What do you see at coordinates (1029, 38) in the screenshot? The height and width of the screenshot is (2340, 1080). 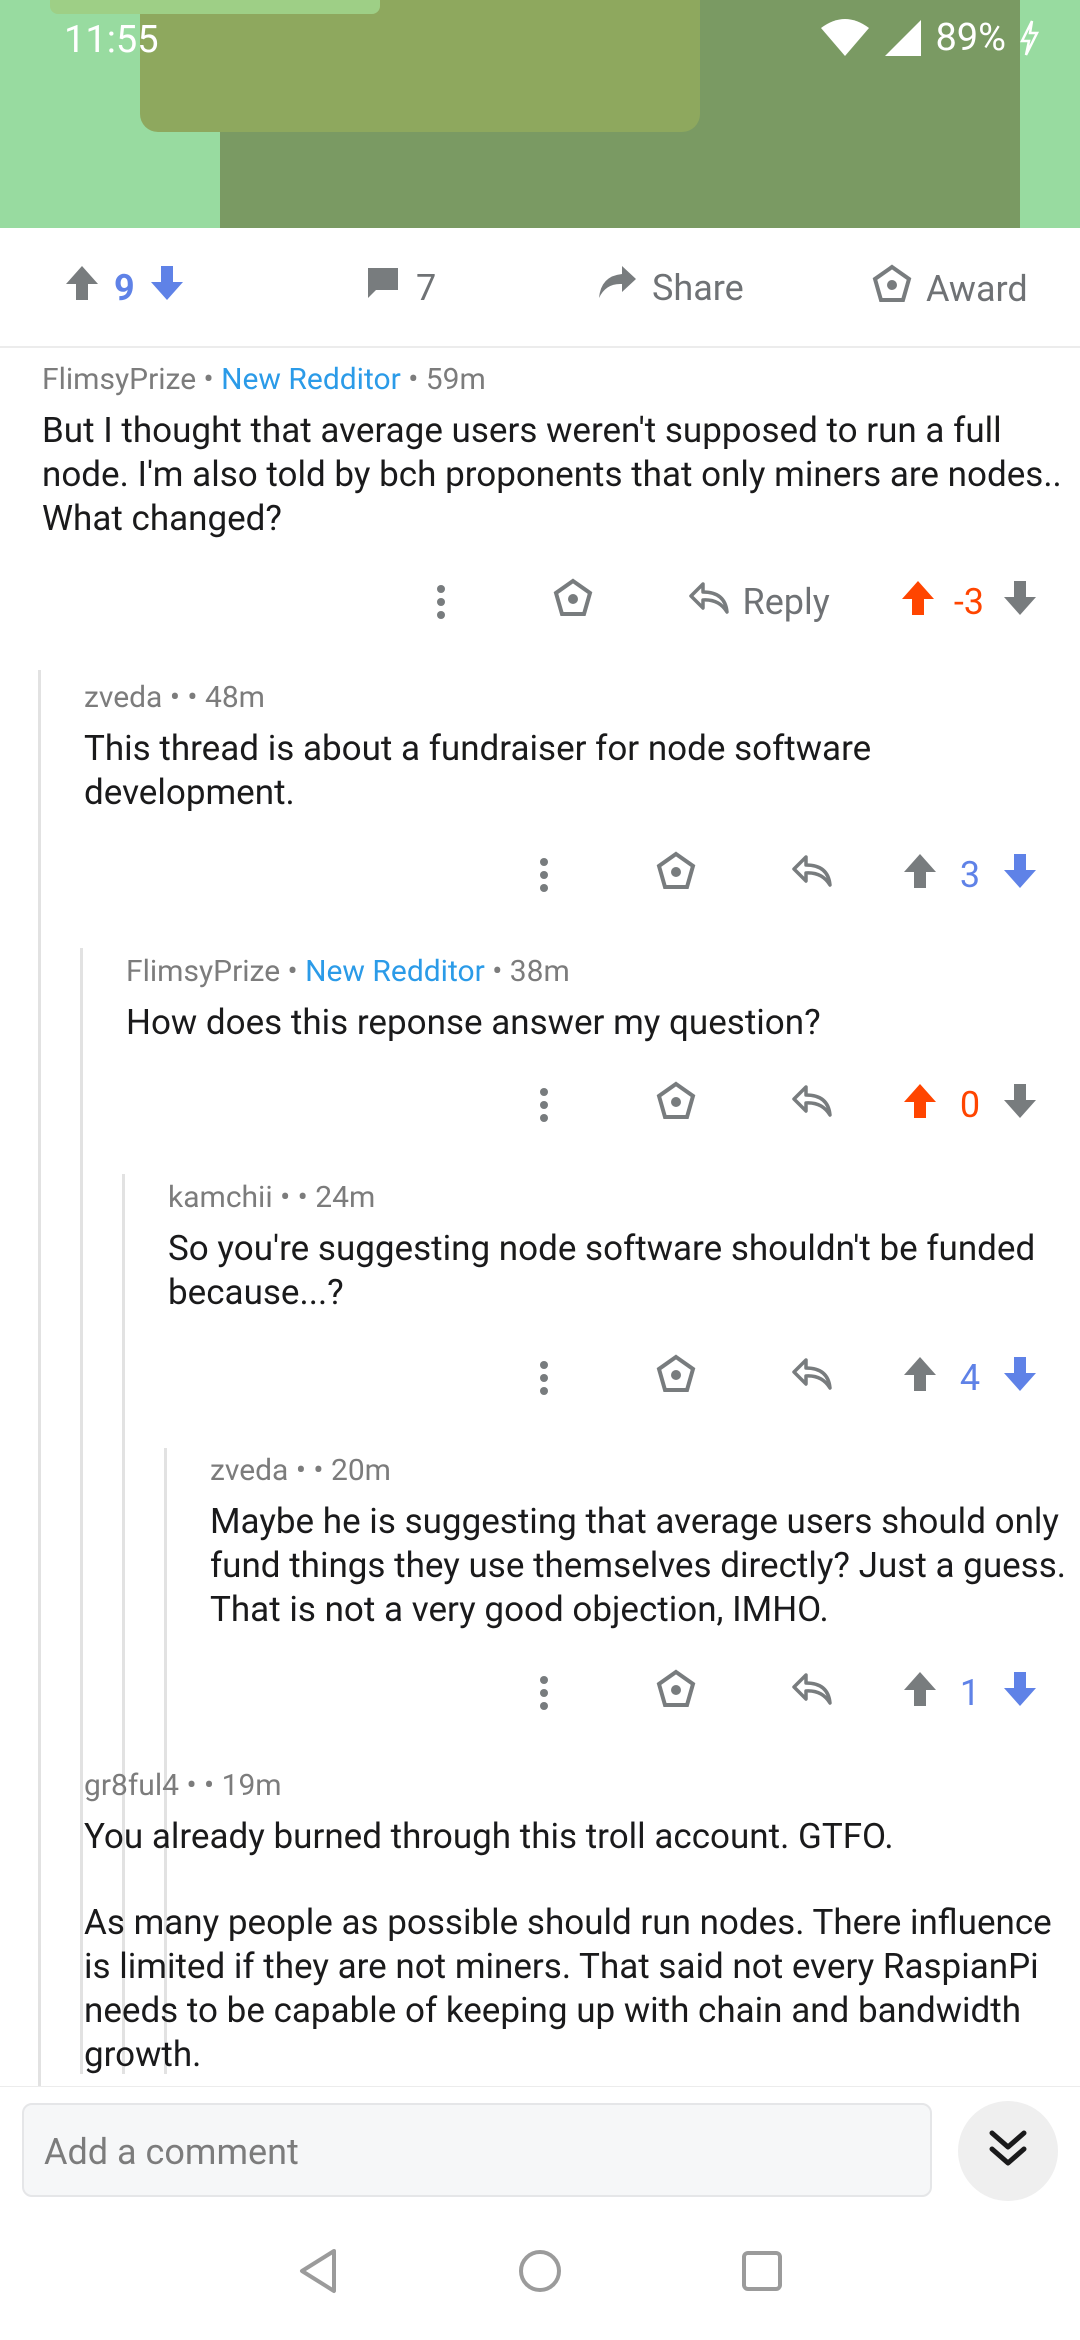 I see `charging-icon` at bounding box center [1029, 38].